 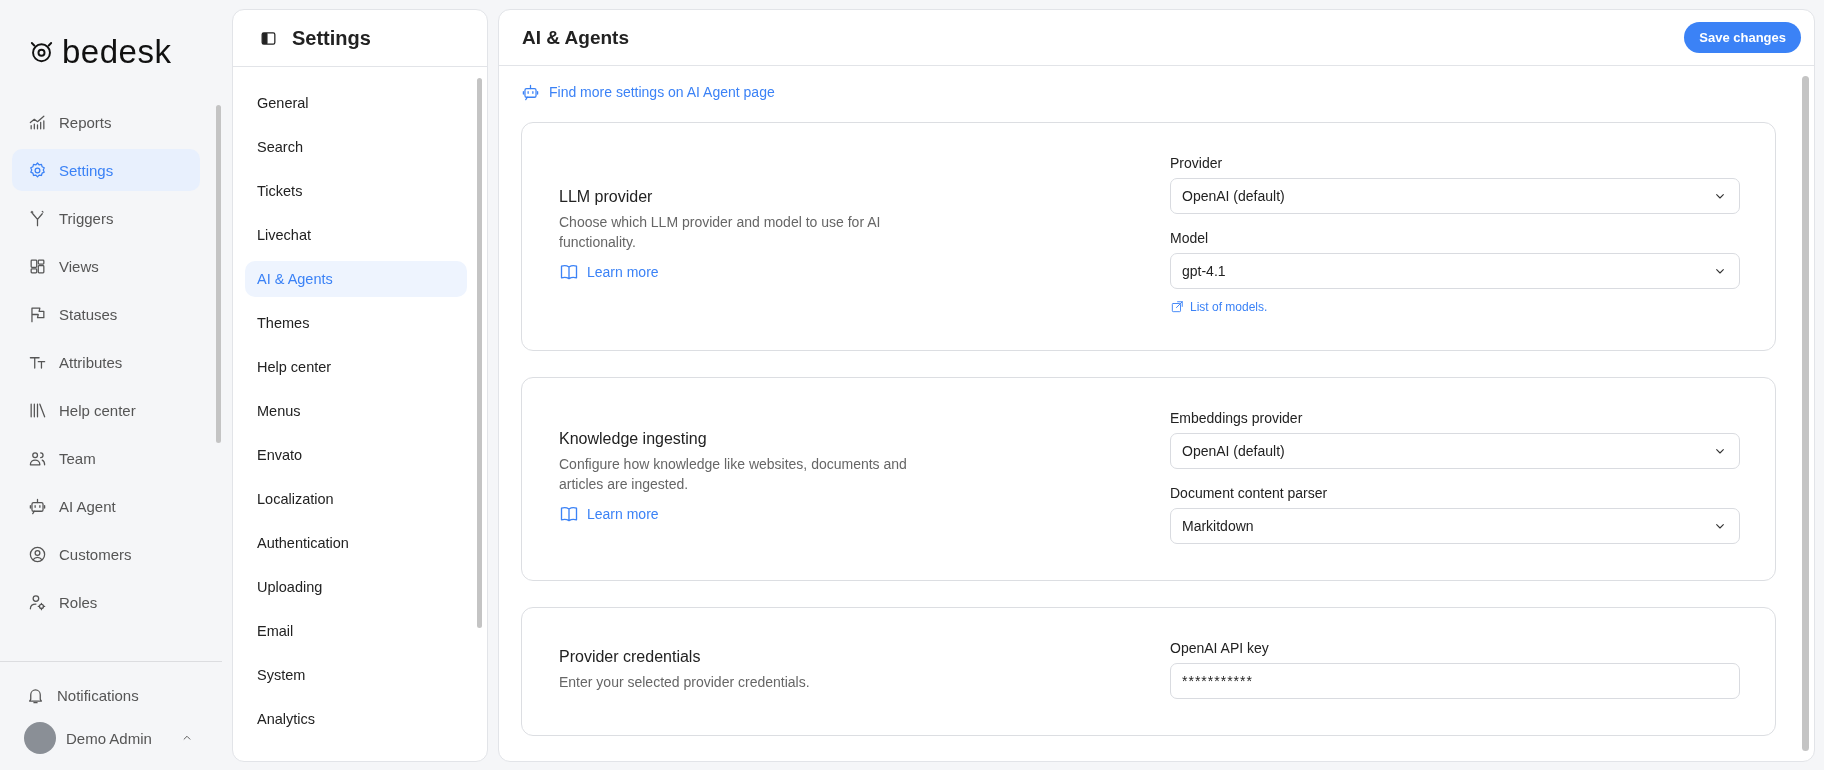 What do you see at coordinates (40, 738) in the screenshot?
I see `avatar` at bounding box center [40, 738].